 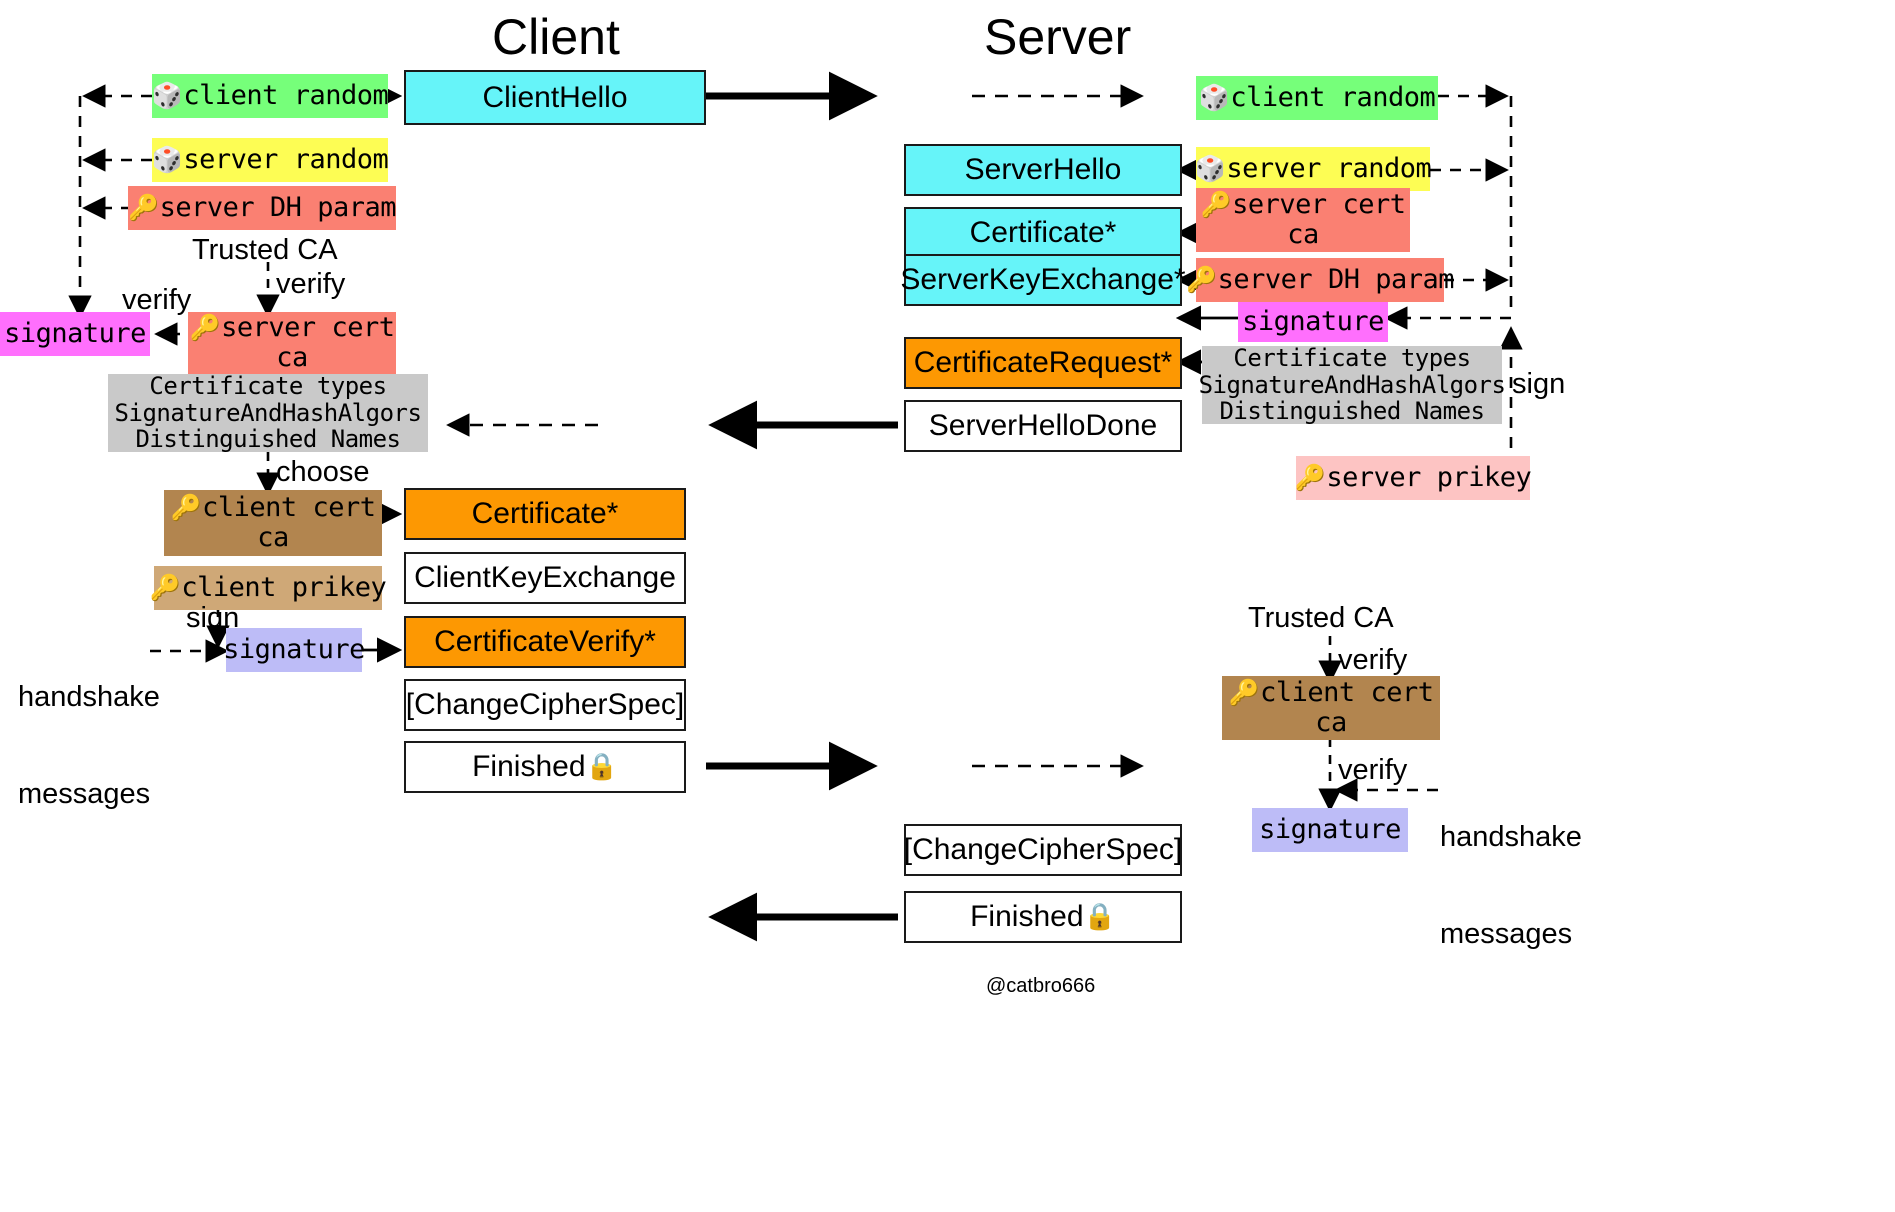 I want to click on chip-server-random: 🎲 server random, so click(x=270, y=160).